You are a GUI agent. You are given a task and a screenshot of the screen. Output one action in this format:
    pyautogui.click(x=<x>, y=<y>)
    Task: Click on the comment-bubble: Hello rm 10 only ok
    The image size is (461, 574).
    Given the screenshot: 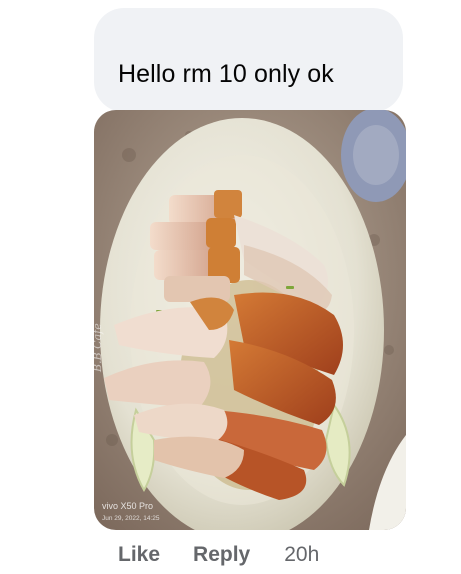 What is the action you would take?
    pyautogui.click(x=248, y=60)
    